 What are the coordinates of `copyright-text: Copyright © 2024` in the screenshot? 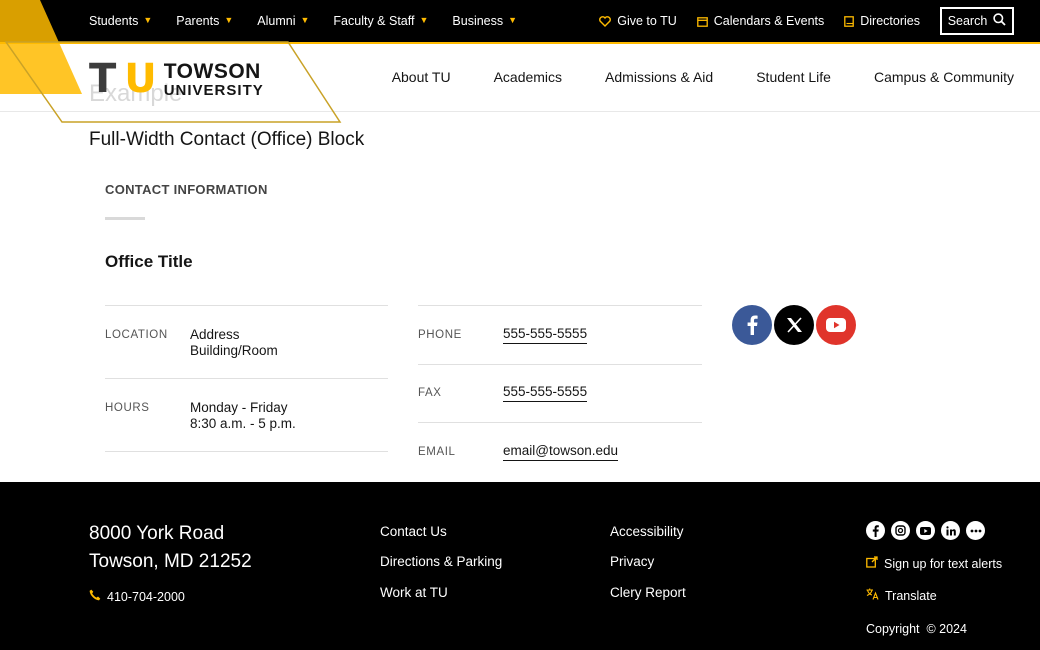 It's located at (916, 629).